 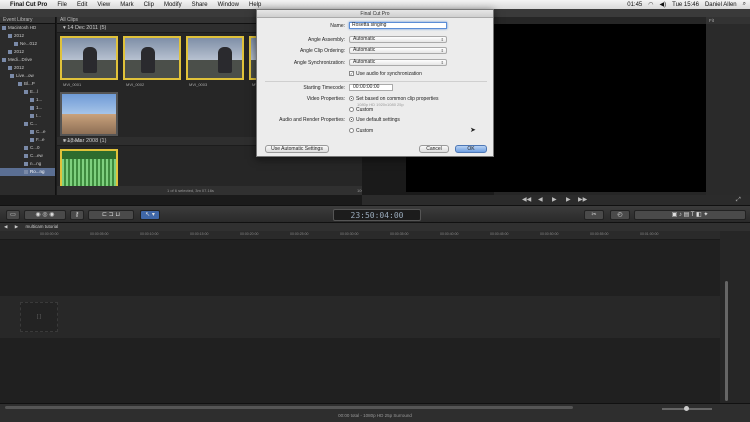 What do you see at coordinates (27, 164) in the screenshot?
I see `library-item: n...ng` at bounding box center [27, 164].